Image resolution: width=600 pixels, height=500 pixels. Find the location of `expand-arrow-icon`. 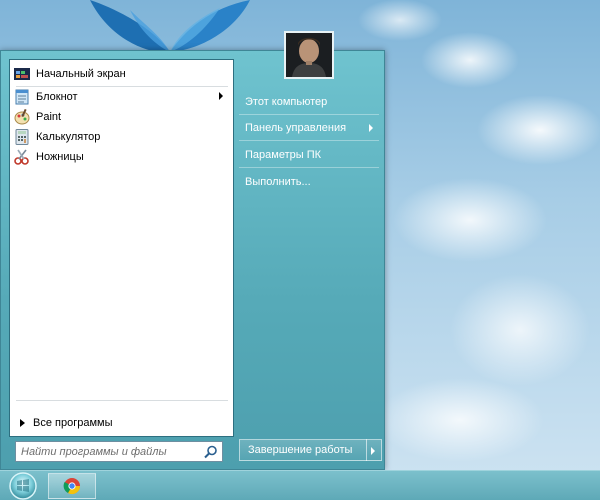

expand-arrow-icon is located at coordinates (22, 423).